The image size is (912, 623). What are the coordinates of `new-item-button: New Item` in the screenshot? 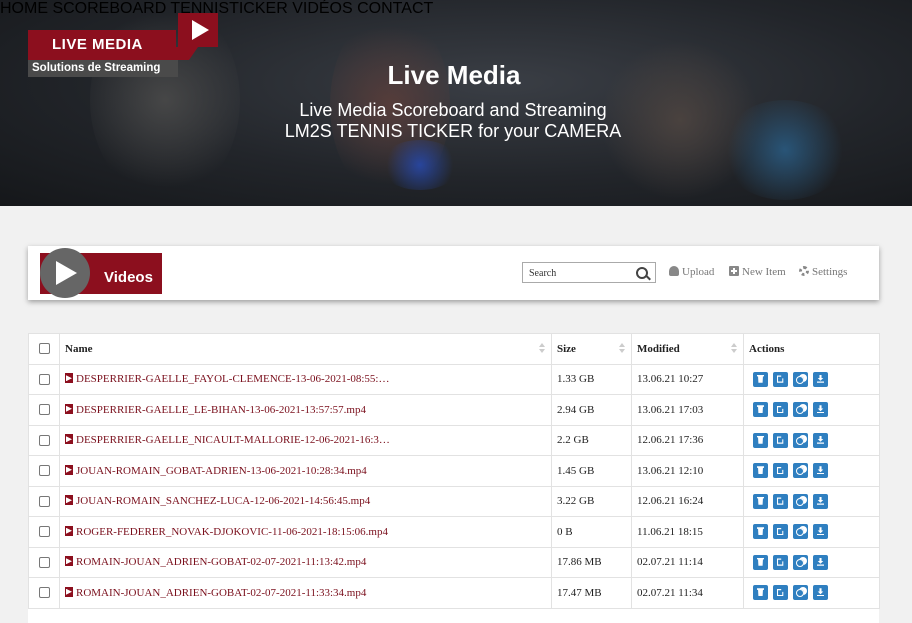 It's located at (757, 272).